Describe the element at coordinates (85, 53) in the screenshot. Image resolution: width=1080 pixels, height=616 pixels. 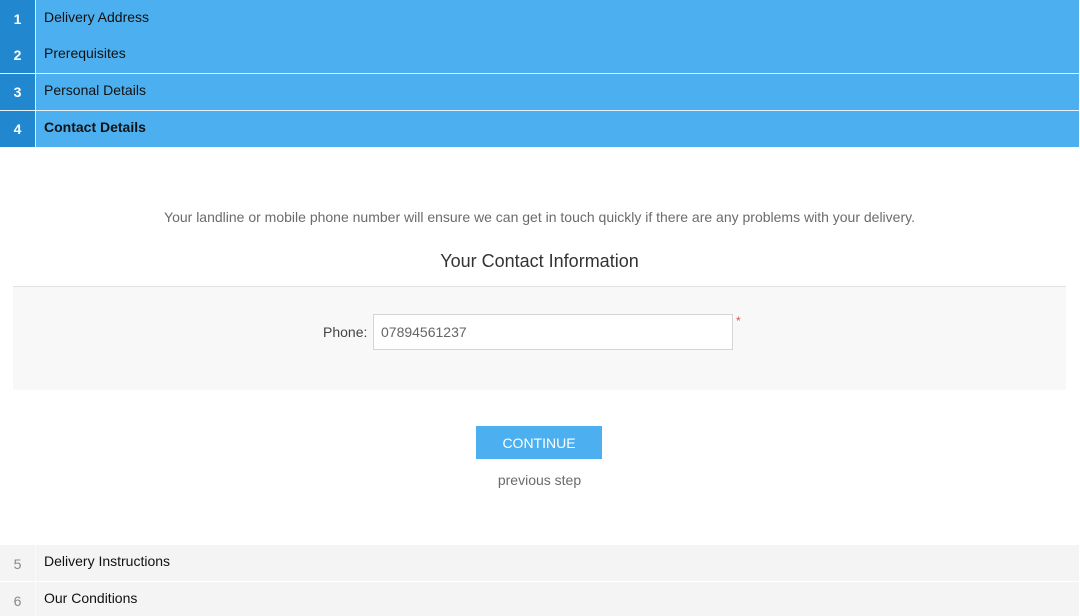
I see `step-label: Prerequisites` at that location.